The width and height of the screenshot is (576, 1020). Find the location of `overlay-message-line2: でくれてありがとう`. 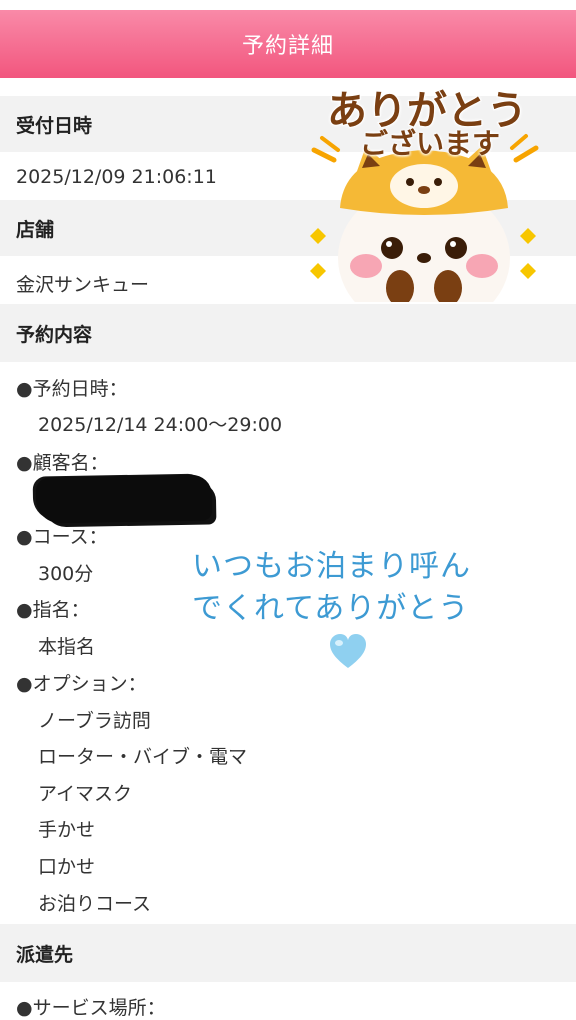

overlay-message-line2: でくれてありがとう is located at coordinates (331, 608).